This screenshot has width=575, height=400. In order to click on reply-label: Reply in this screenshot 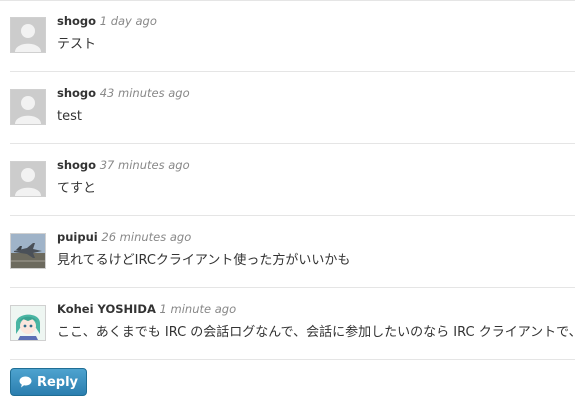, I will do `click(57, 382)`.